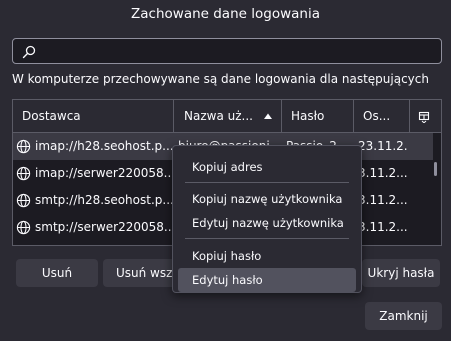 This screenshot has height=341, width=451. Describe the element at coordinates (57, 273) in the screenshot. I see `remove-button: Usuń` at that location.